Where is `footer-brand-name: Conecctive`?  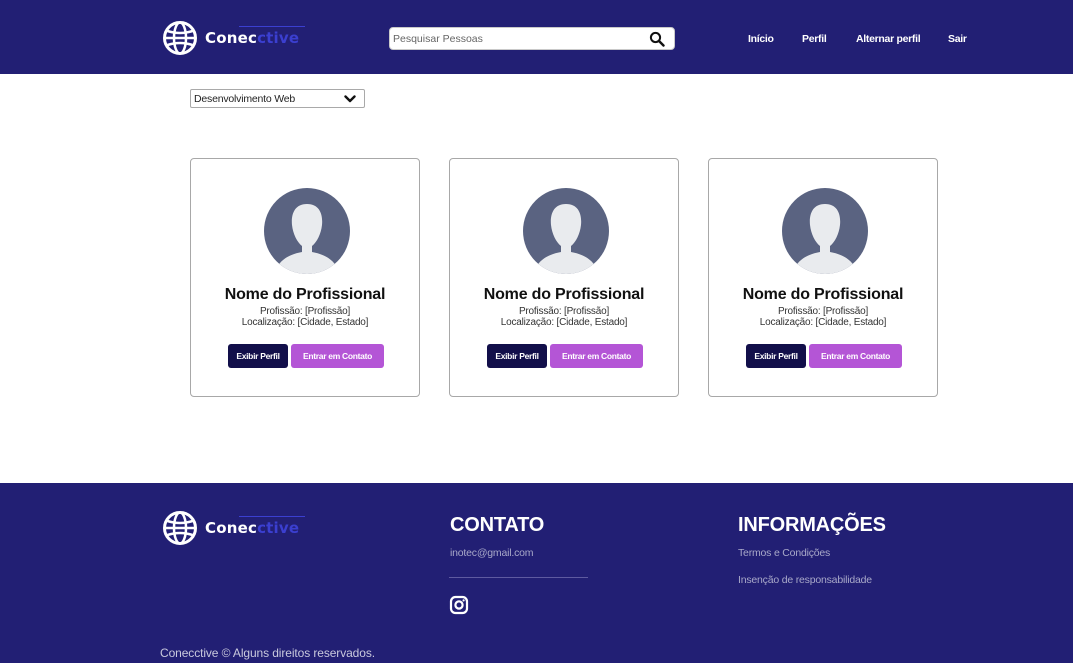
footer-brand-name: Conecctive is located at coordinates (255, 526).